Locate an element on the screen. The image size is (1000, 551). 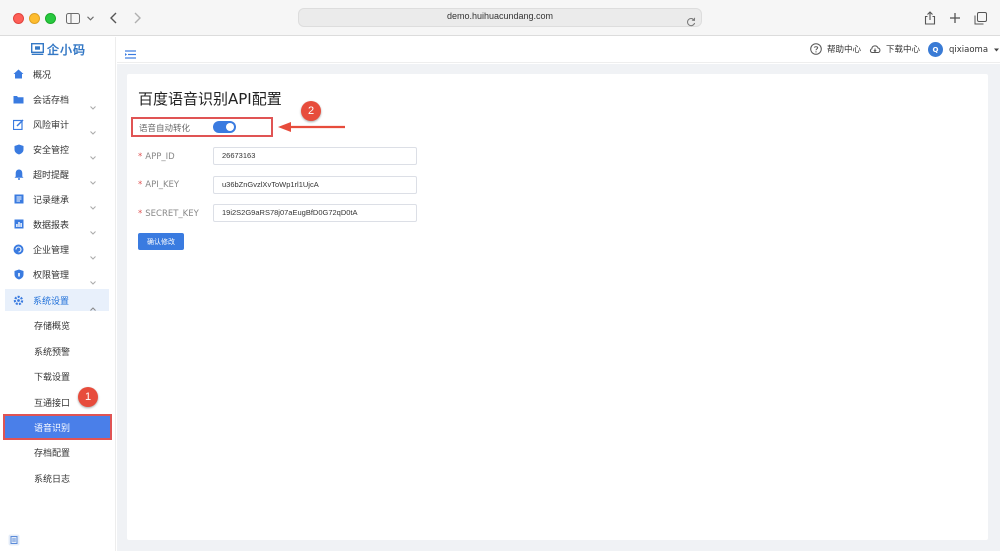
app-id-input: 26673163 is located at coordinates (315, 156).